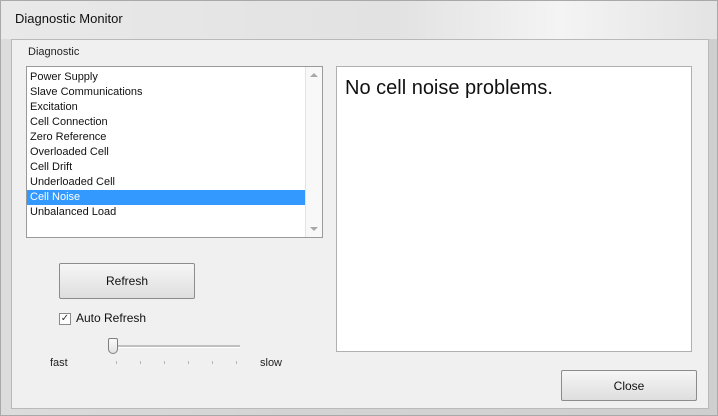 This screenshot has height=416, width=718. I want to click on diagnostic-list-item: Underloaded Cell, so click(166, 182).